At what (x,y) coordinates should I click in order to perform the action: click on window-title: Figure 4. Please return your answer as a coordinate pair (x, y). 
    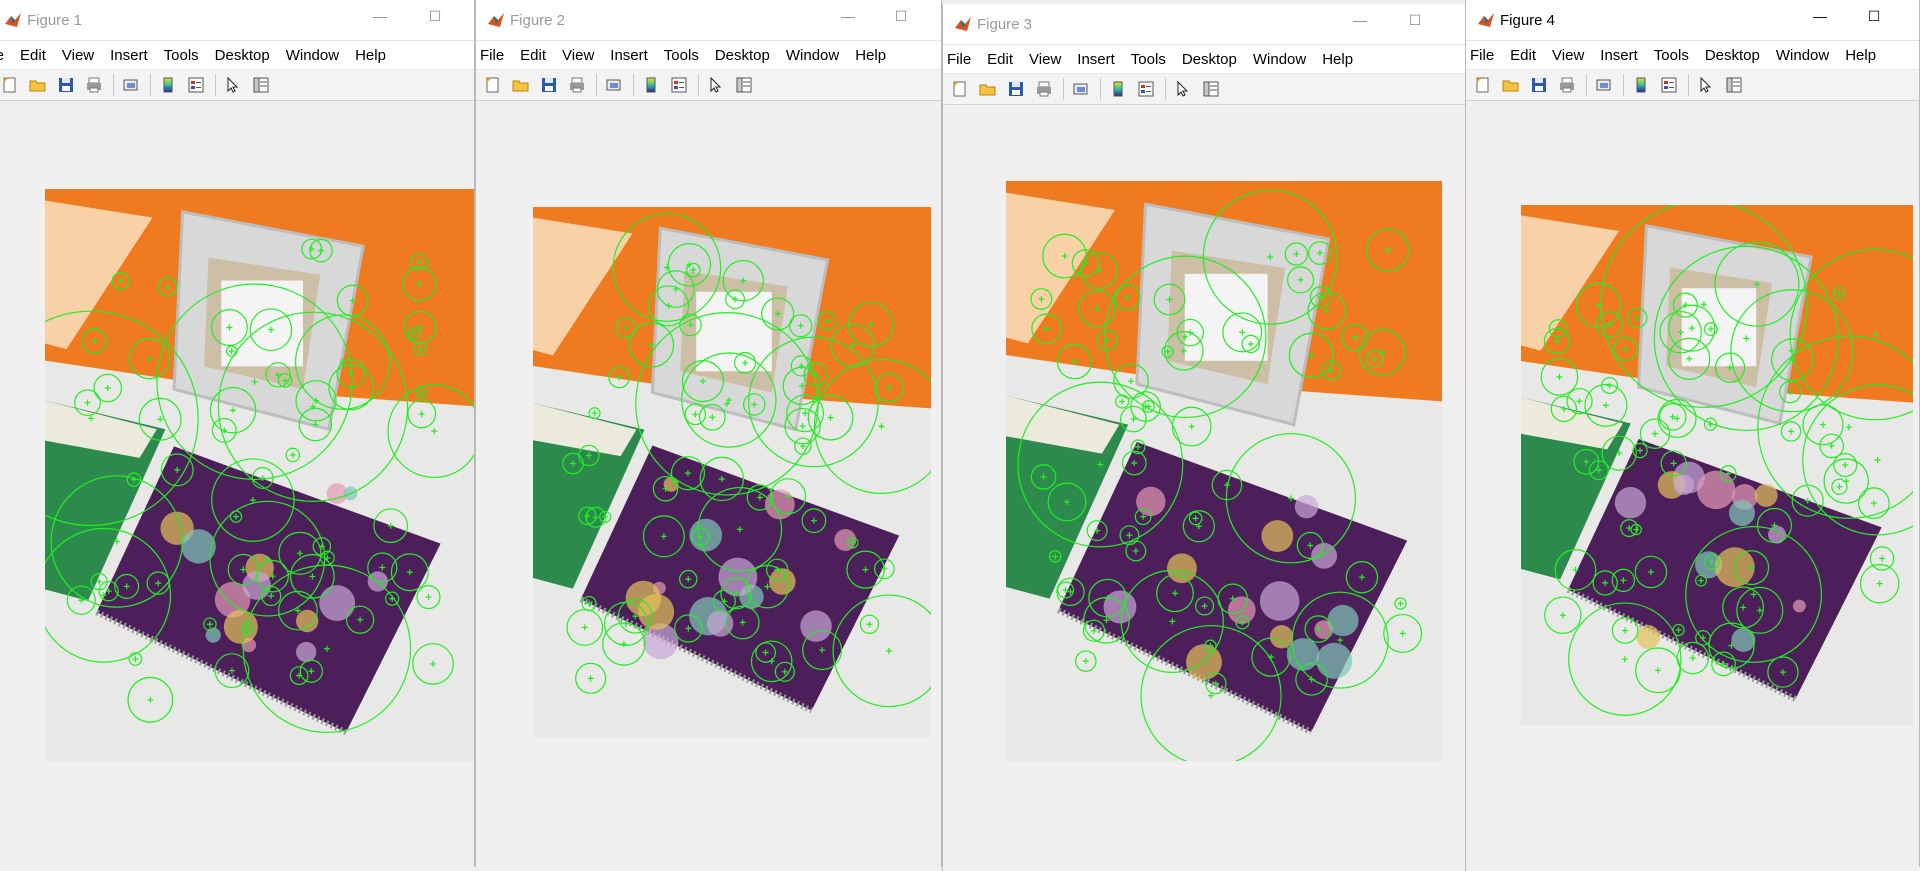
    Looking at the image, I should click on (1528, 20).